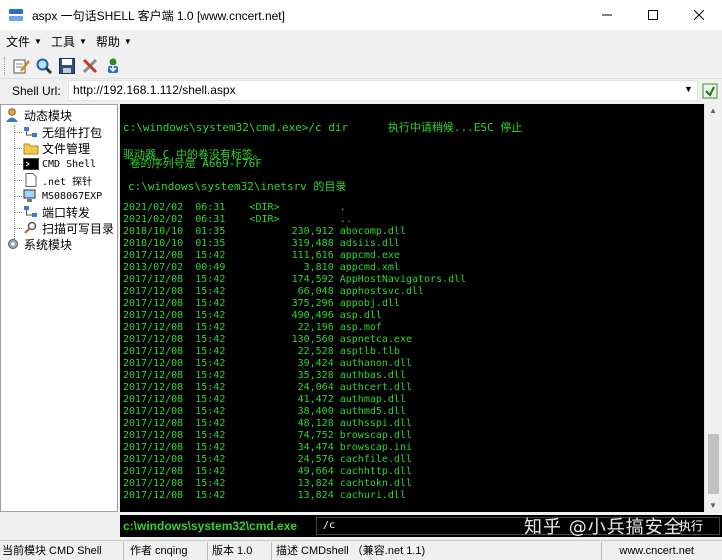  I want to click on save-icon, so click(67, 65).